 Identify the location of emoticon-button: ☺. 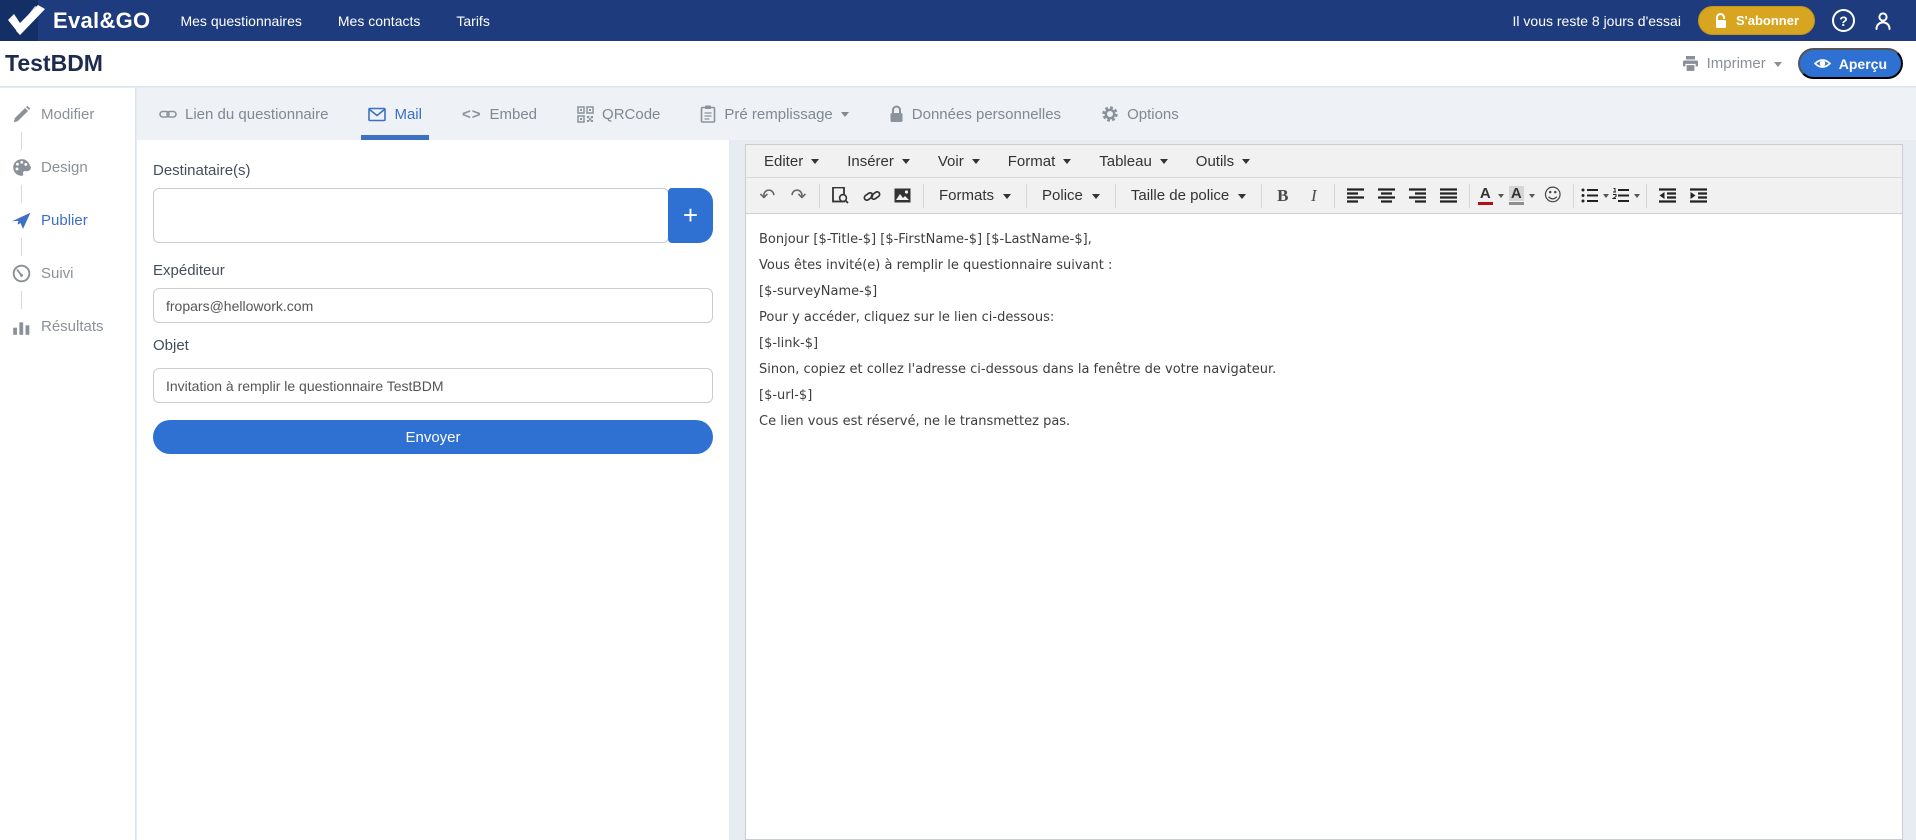
(1552, 196).